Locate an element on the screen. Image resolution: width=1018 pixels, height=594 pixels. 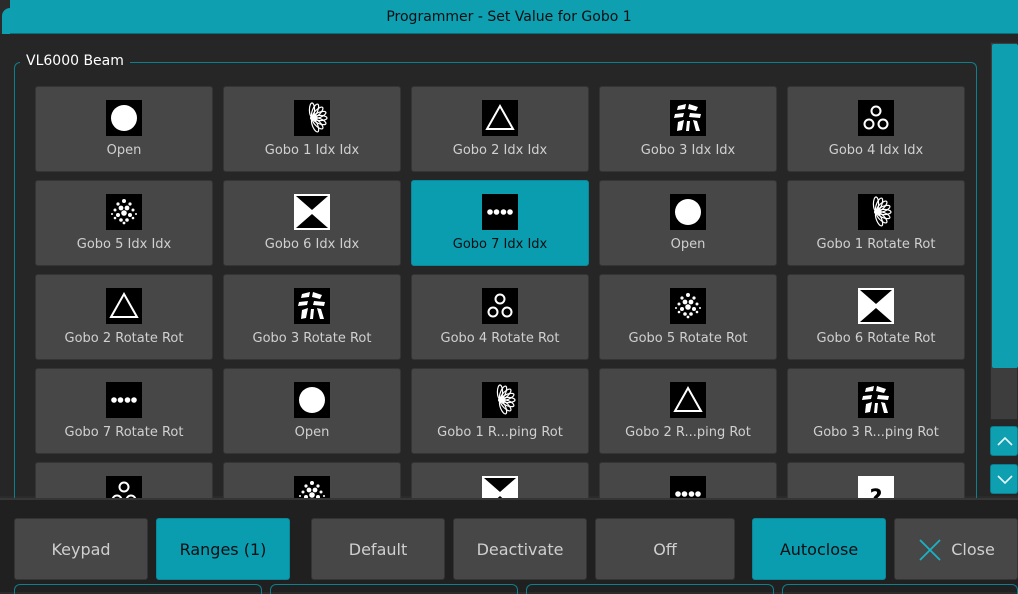
ranges-button-label: Ranges (1) is located at coordinates (223, 549).